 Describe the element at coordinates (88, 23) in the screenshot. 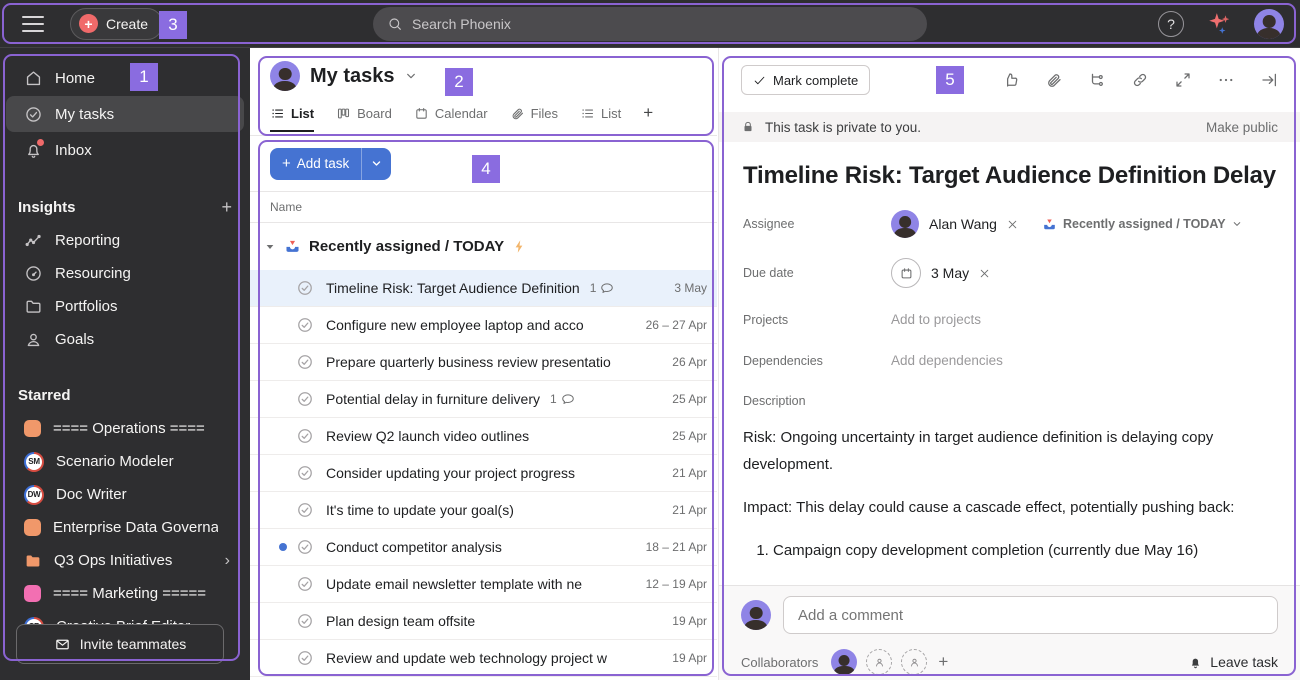

I see `plus-icon: +` at that location.